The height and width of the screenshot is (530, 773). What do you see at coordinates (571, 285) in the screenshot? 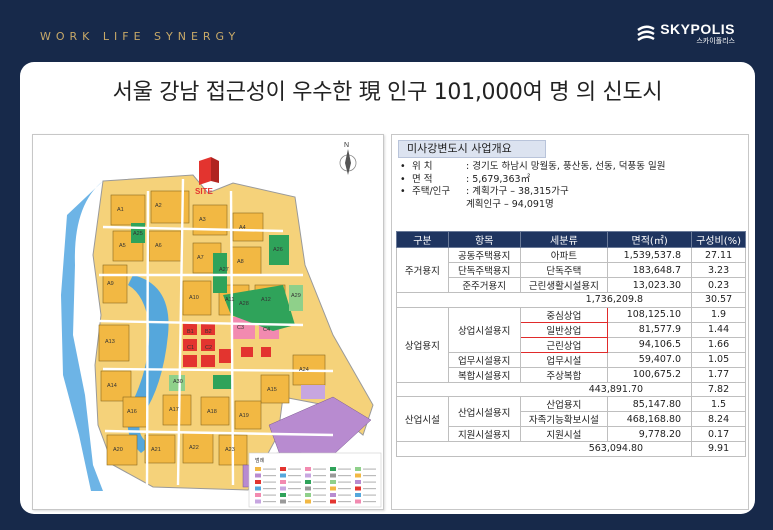
I see `table-row: 준주거용지 근린생활시설용지 13,023.30 0.23` at bounding box center [571, 285].